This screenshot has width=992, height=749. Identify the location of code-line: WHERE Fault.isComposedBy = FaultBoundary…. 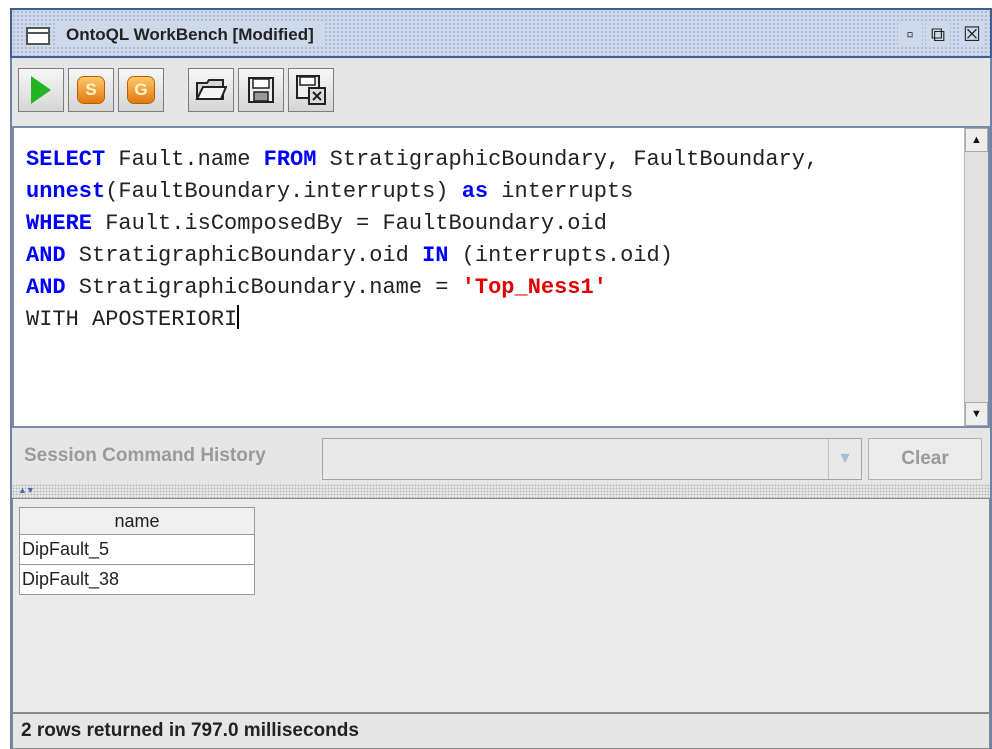
(422, 224).